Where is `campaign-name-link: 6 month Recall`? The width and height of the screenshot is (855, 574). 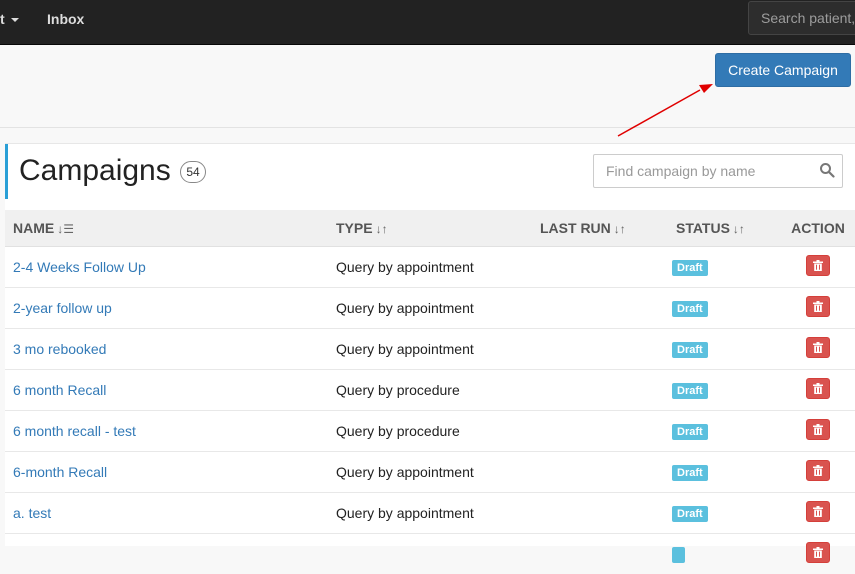
campaign-name-link: 6 month Recall is located at coordinates (59, 390).